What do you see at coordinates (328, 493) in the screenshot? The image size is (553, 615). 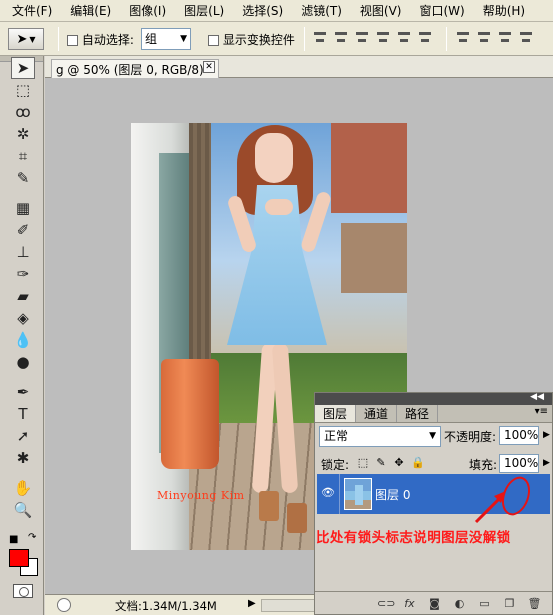 I see `eye-icon: 👁` at bounding box center [328, 493].